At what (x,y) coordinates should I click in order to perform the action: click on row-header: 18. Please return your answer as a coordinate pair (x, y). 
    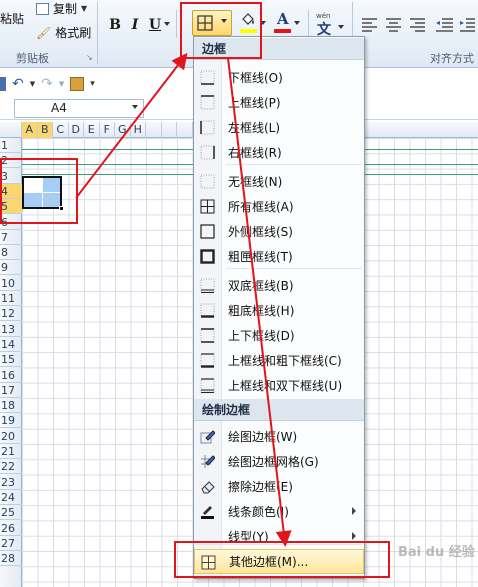
    Looking at the image, I should click on (11, 406).